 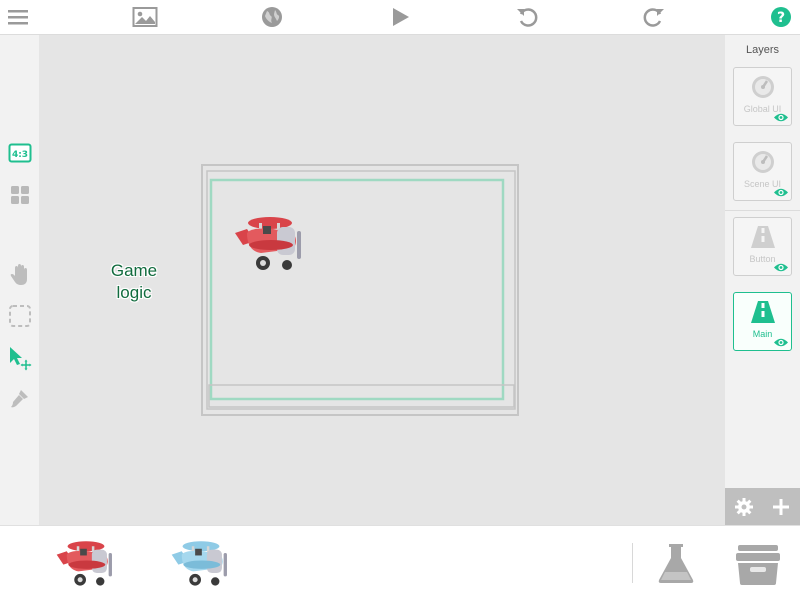 What do you see at coordinates (654, 17) in the screenshot?
I see `redo-icon` at bounding box center [654, 17].